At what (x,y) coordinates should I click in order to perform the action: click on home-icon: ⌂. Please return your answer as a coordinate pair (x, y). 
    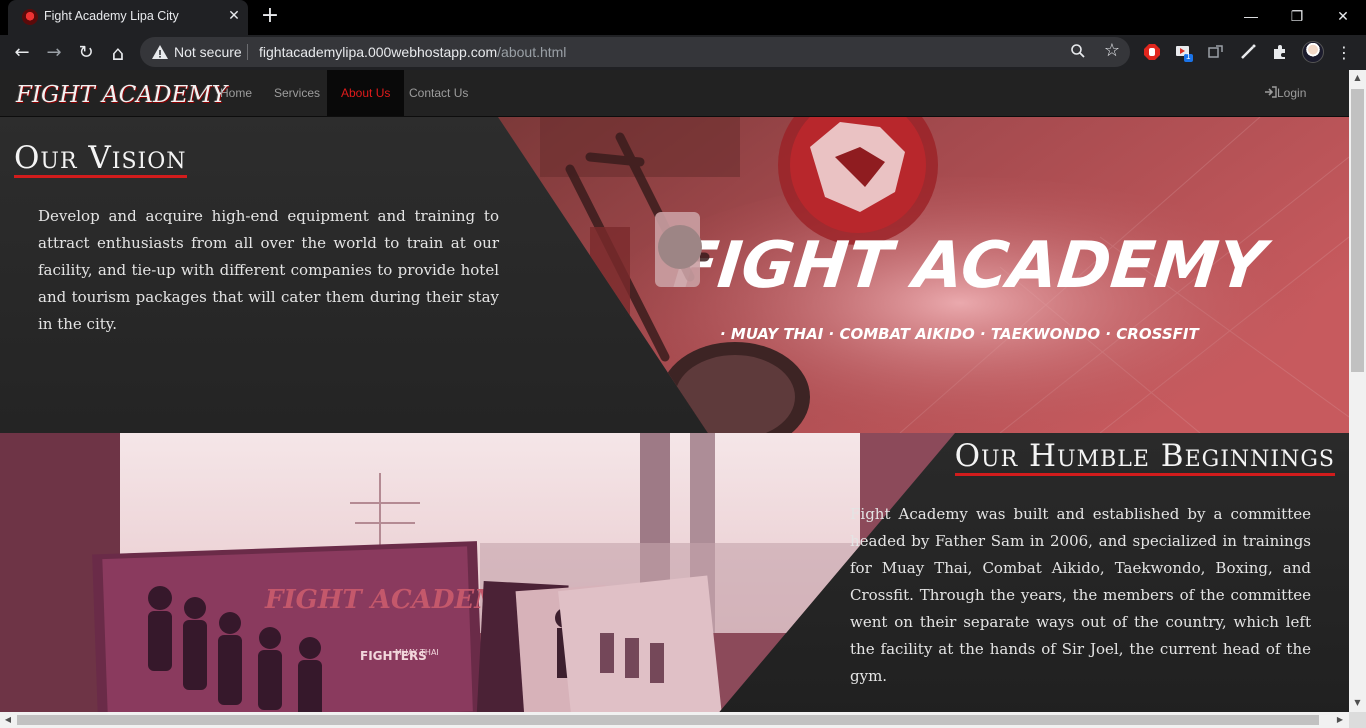
    Looking at the image, I should click on (118, 53).